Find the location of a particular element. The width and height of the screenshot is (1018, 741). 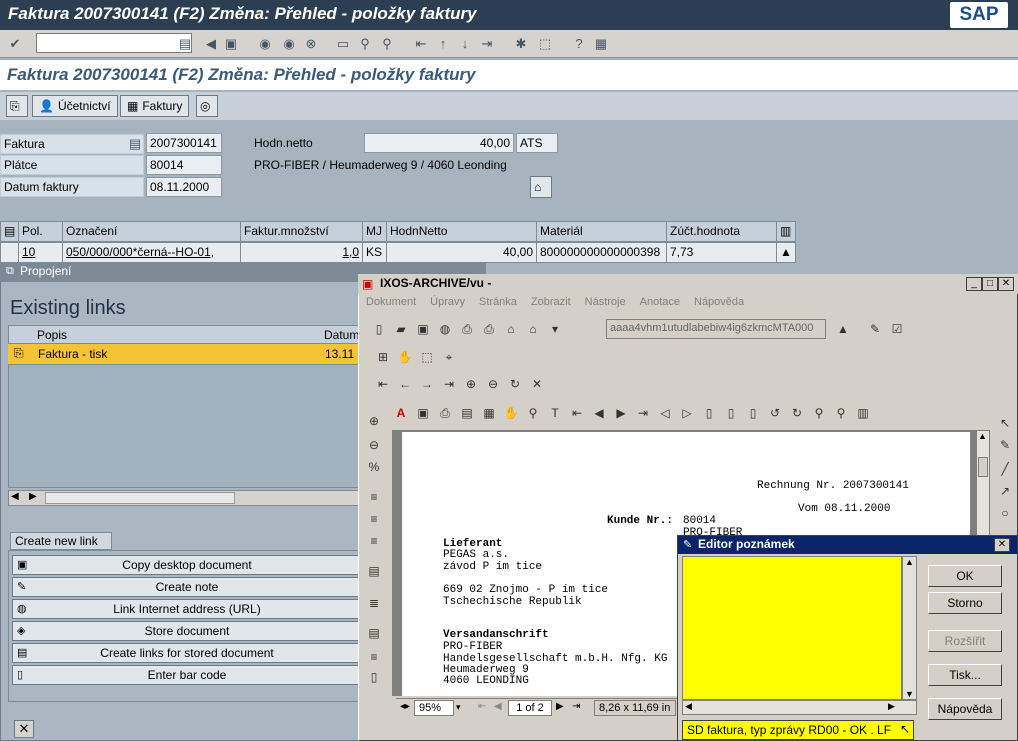

menu-anotace: Anotace is located at coordinates (660, 302).